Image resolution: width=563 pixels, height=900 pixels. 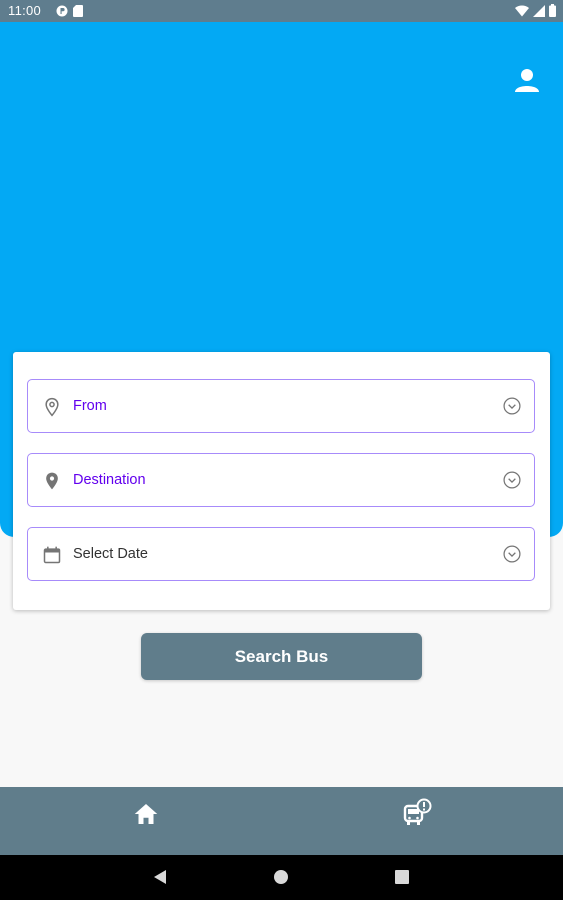 I want to click on sd-card-icon, so click(x=78, y=11).